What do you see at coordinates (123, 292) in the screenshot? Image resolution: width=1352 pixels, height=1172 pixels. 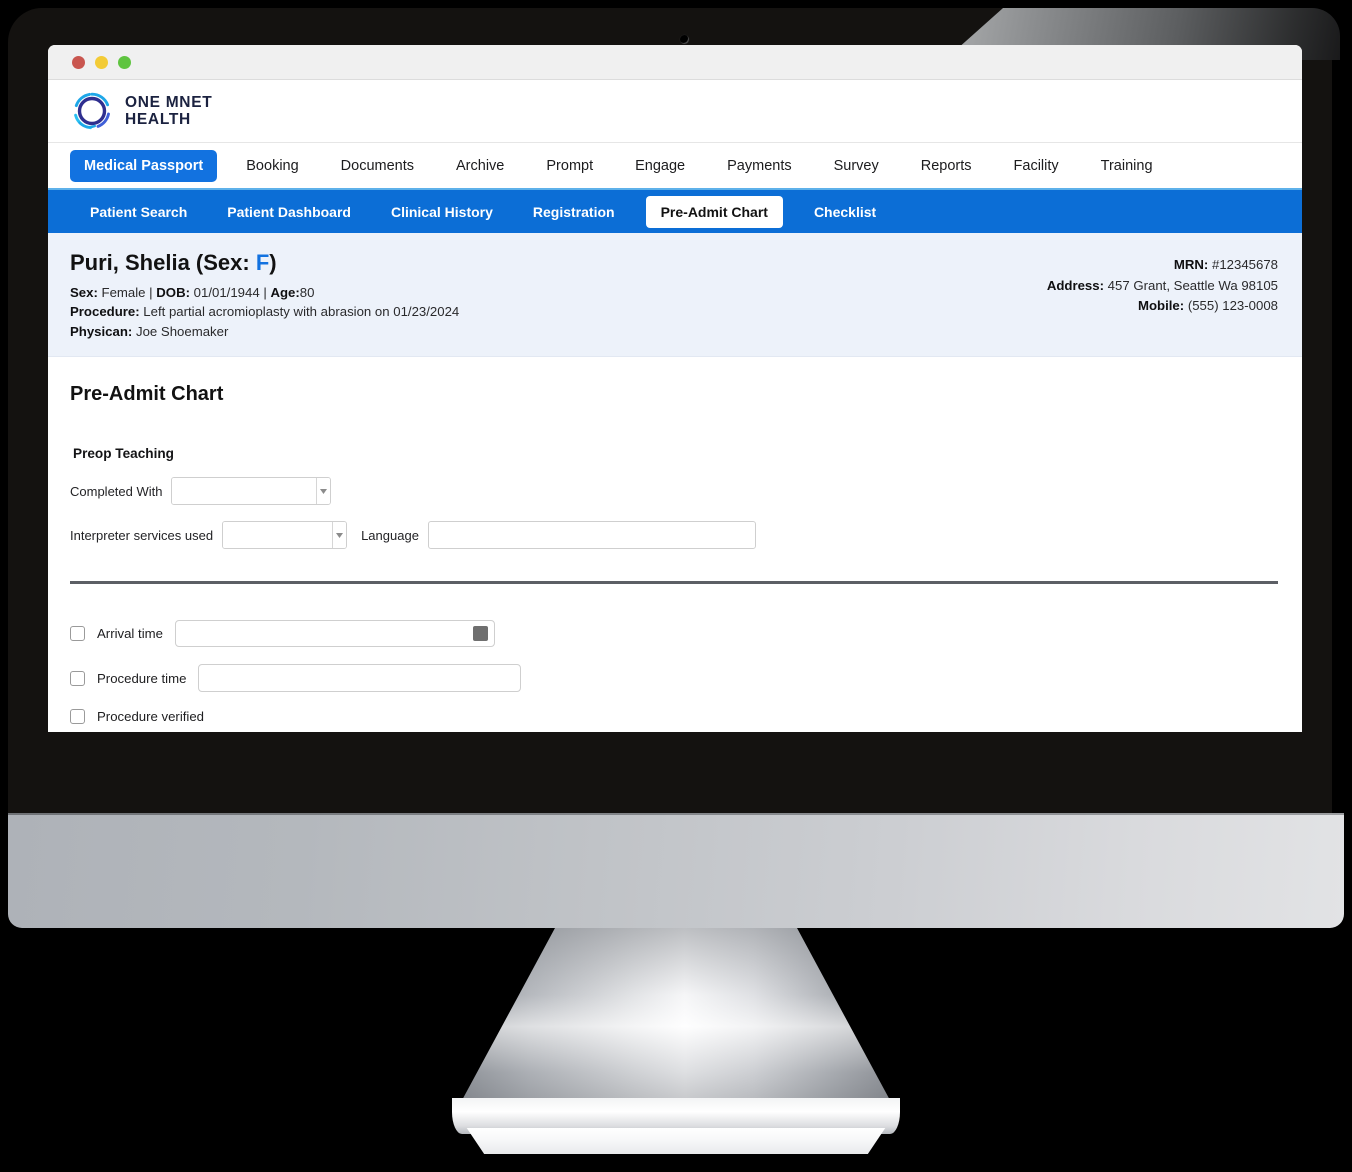 I see `sex-value-text: Female` at bounding box center [123, 292].